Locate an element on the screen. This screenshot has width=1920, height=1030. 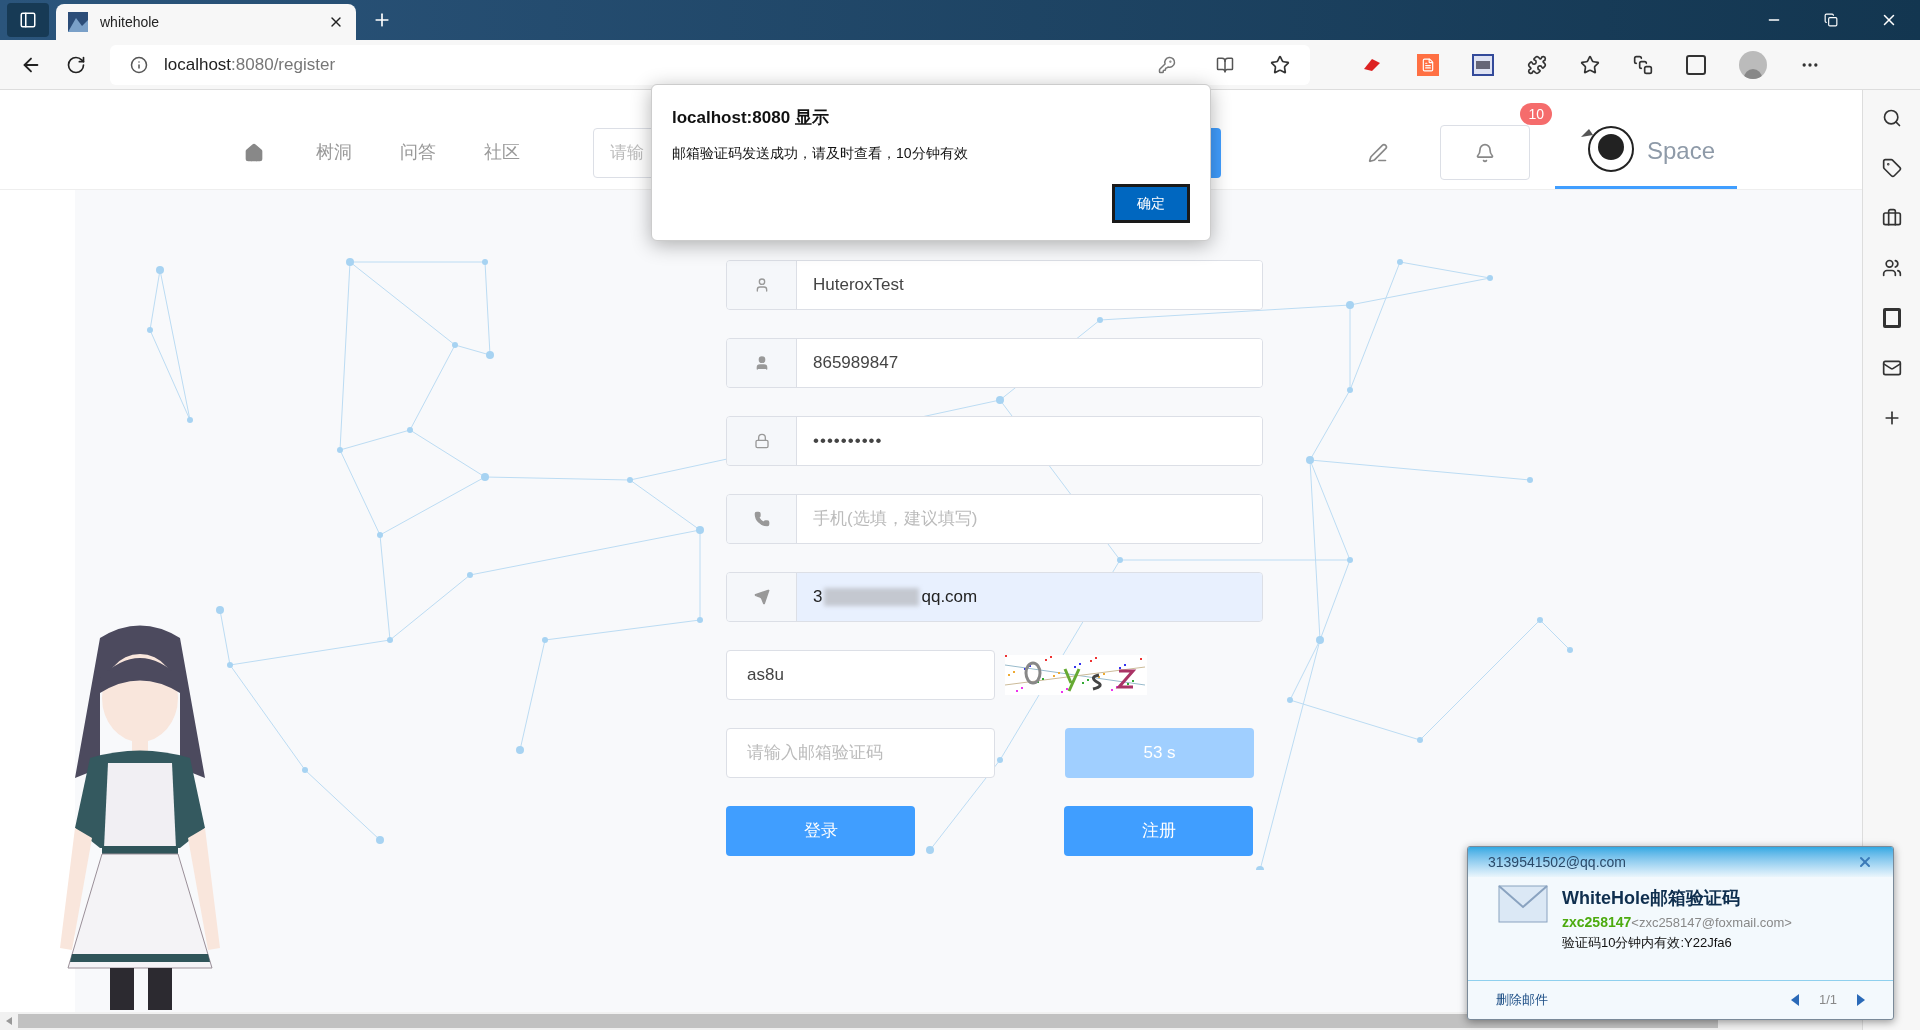
notification-badge: 10 is located at coordinates (1536, 114).